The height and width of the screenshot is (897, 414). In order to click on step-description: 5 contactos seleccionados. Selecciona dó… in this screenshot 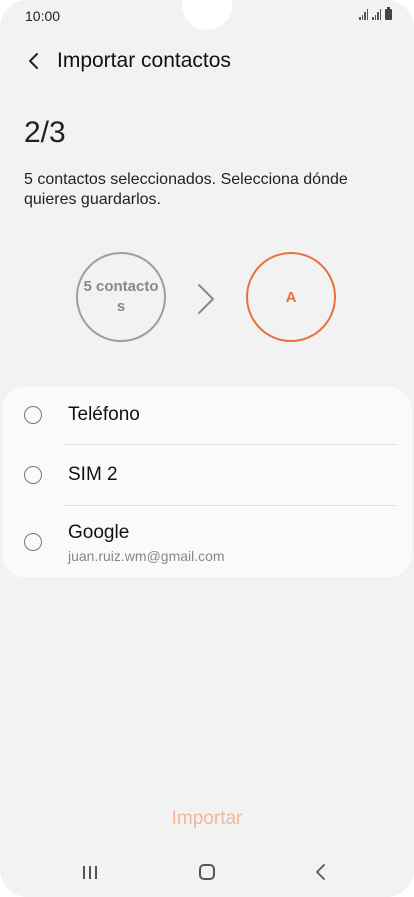, I will do `click(186, 189)`.